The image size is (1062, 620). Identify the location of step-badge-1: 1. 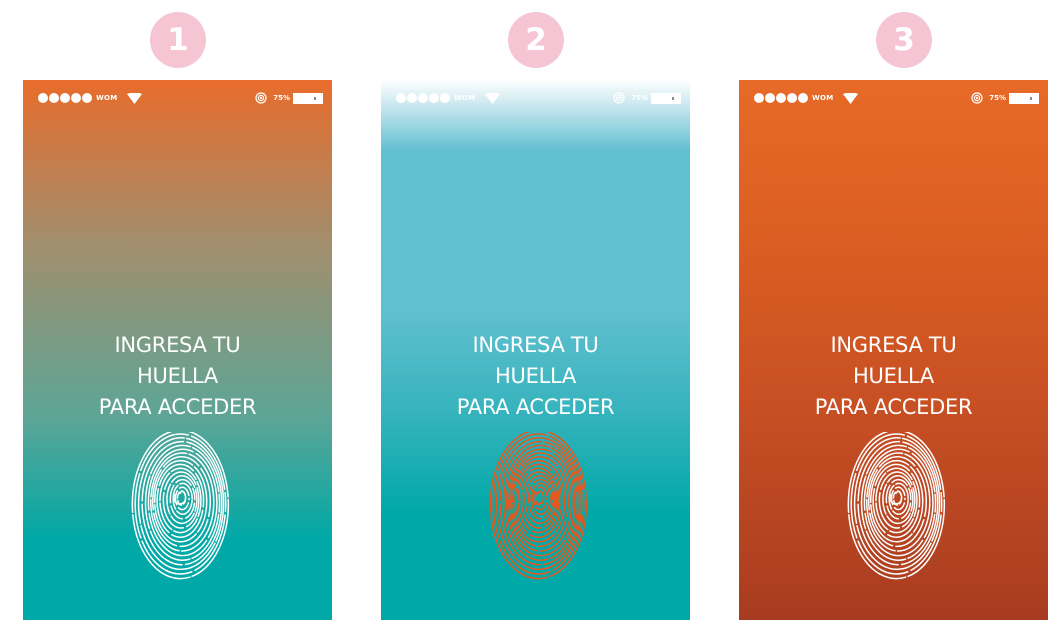
(178, 40).